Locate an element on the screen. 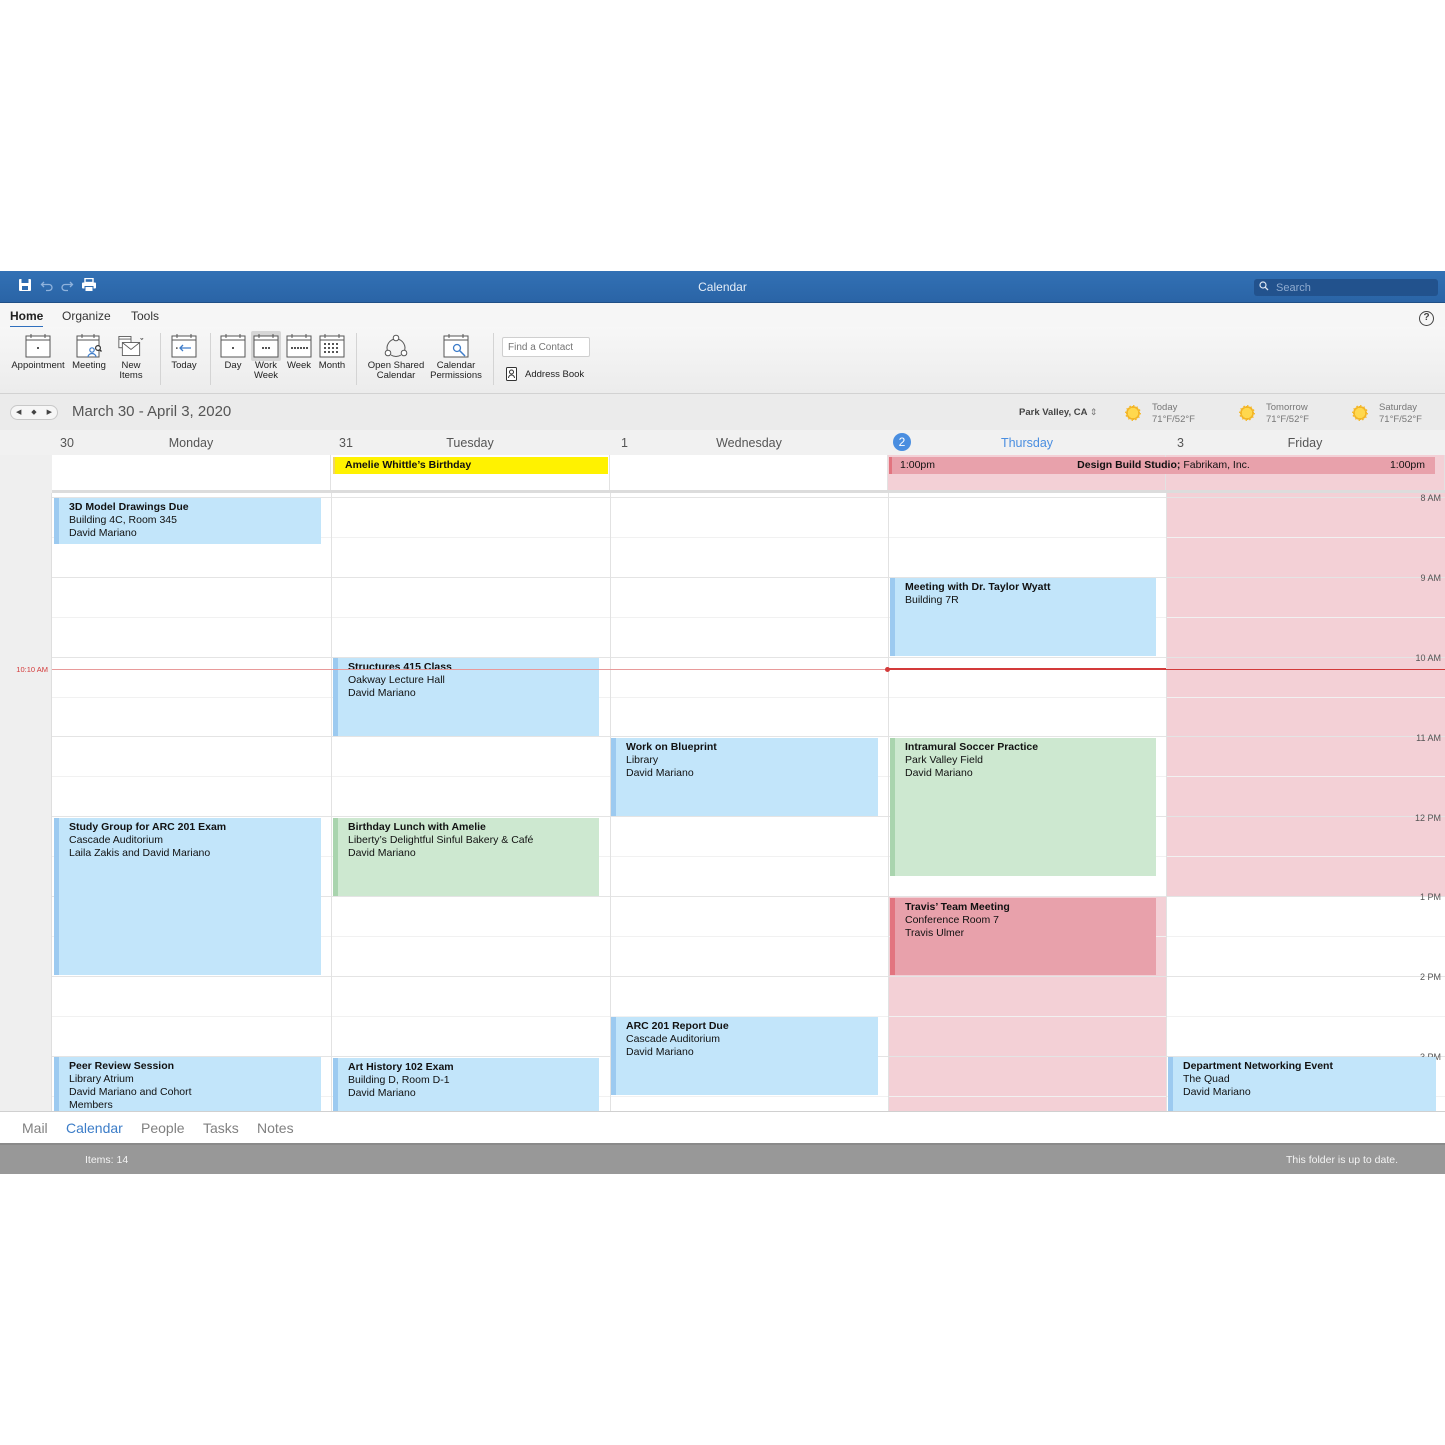 The width and height of the screenshot is (1445, 1445). calendar-permissions-icon is located at coordinates (456, 346).